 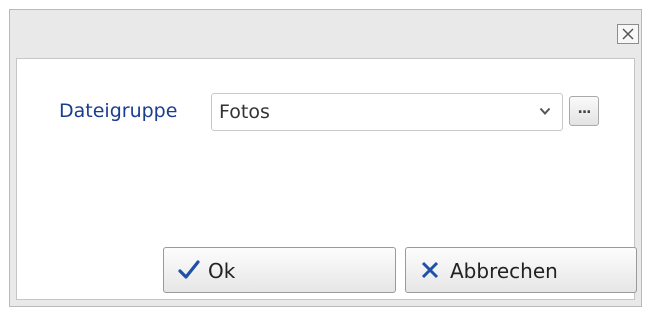 What do you see at coordinates (325, 34) in the screenshot?
I see `dialog-titlebar` at bounding box center [325, 34].